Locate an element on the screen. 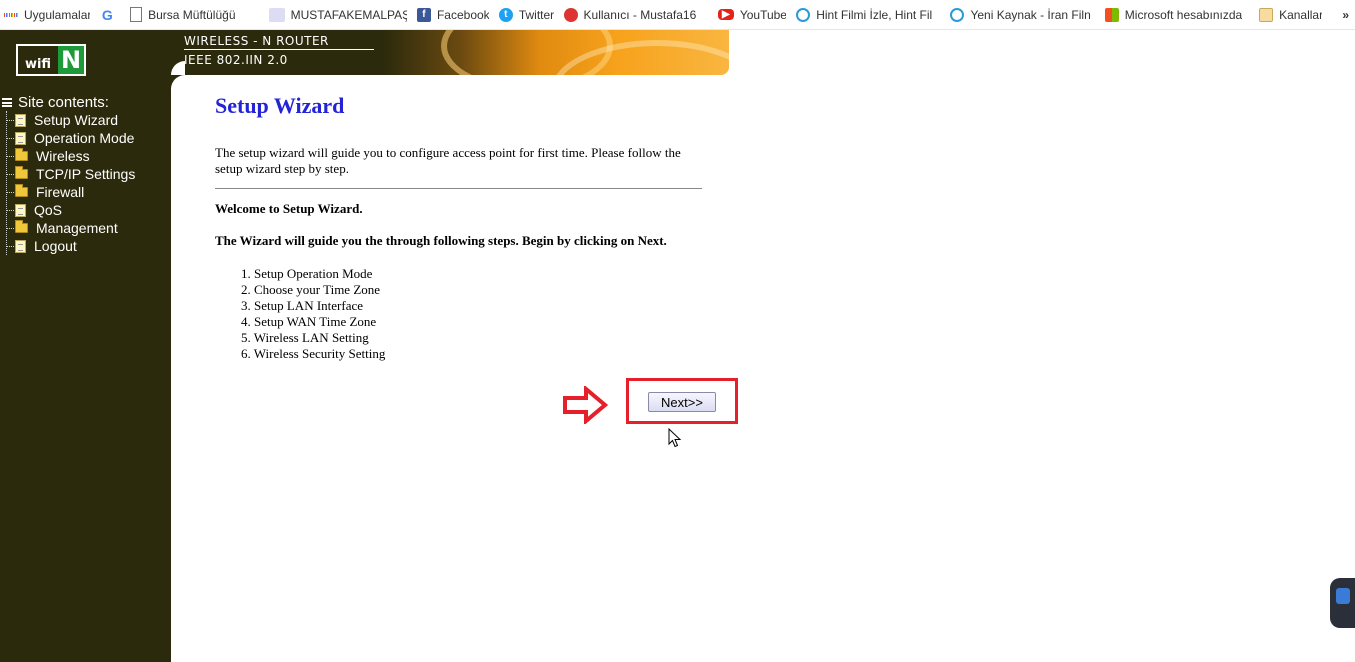  bookmark-label: Uygulamalar is located at coordinates (57, 14).